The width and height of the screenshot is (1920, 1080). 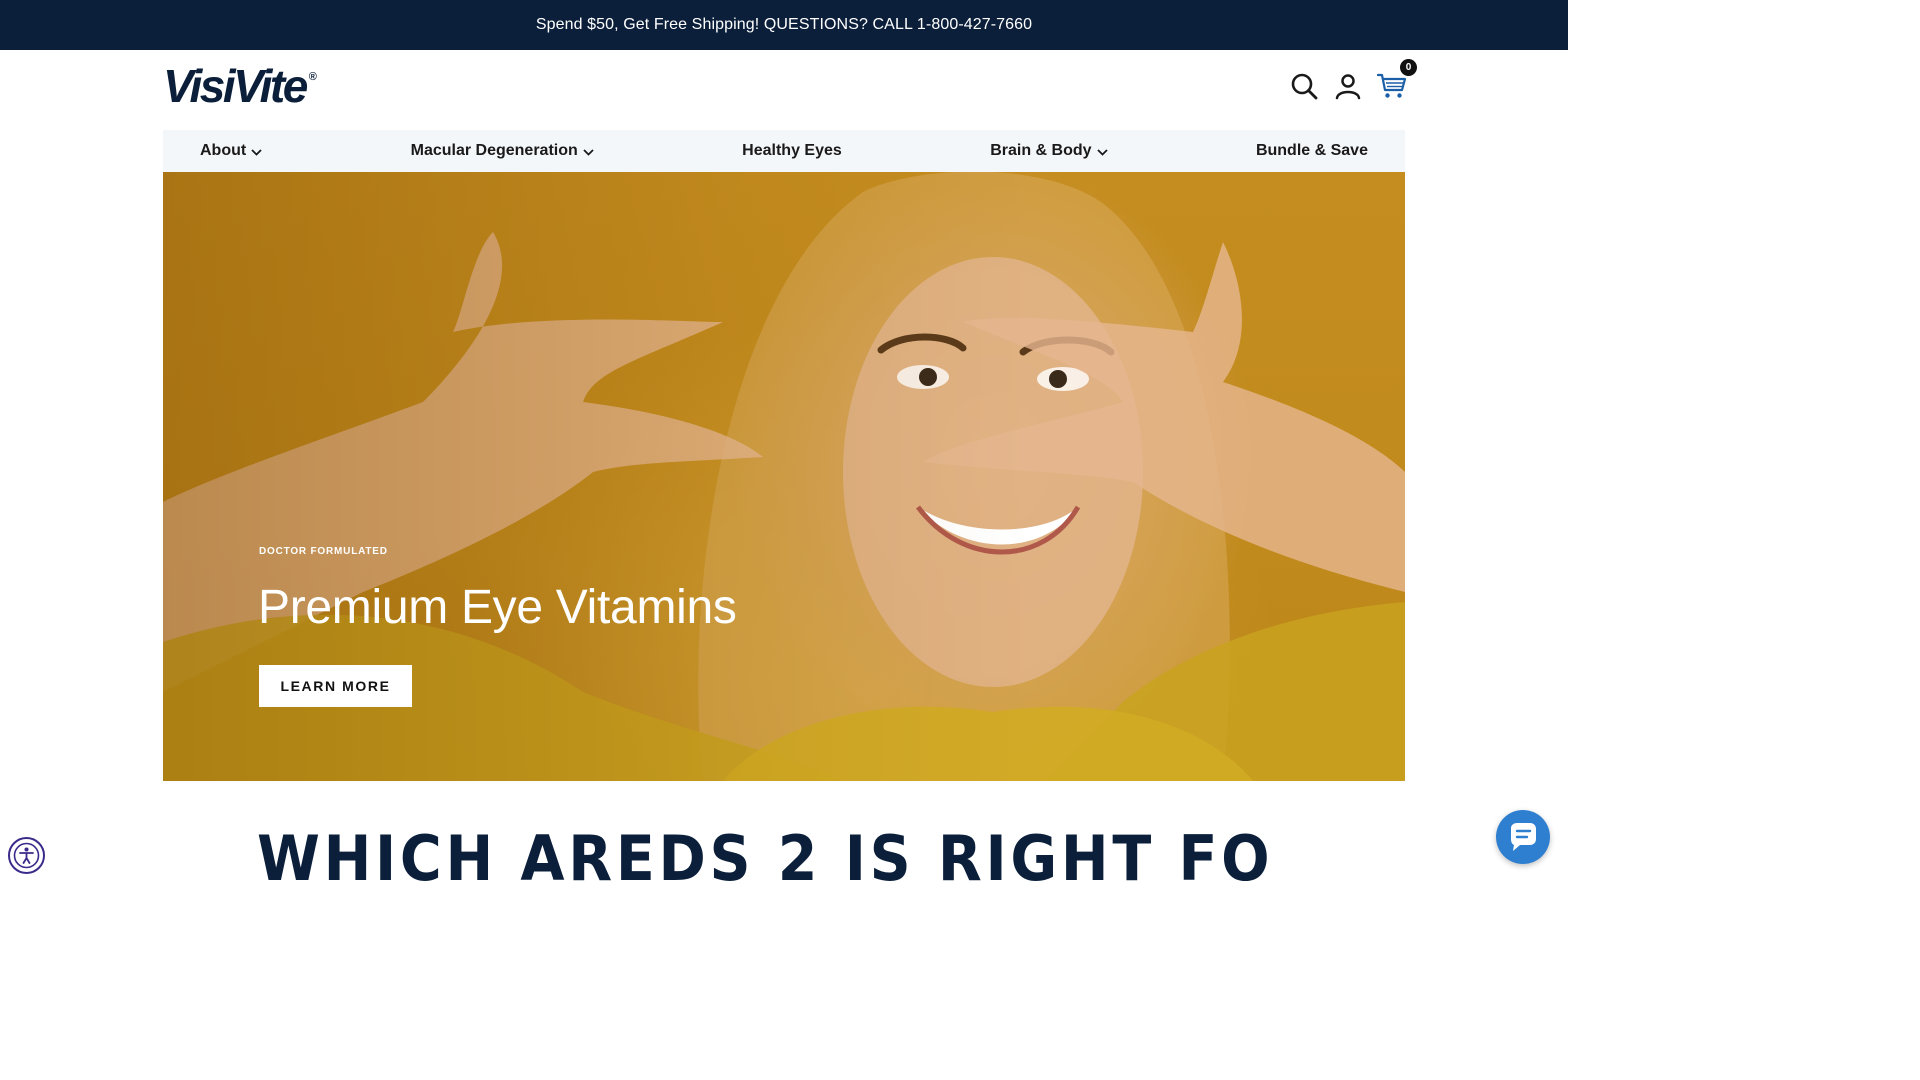 I want to click on nav-label: Bundle & Save, so click(x=1311, y=150).